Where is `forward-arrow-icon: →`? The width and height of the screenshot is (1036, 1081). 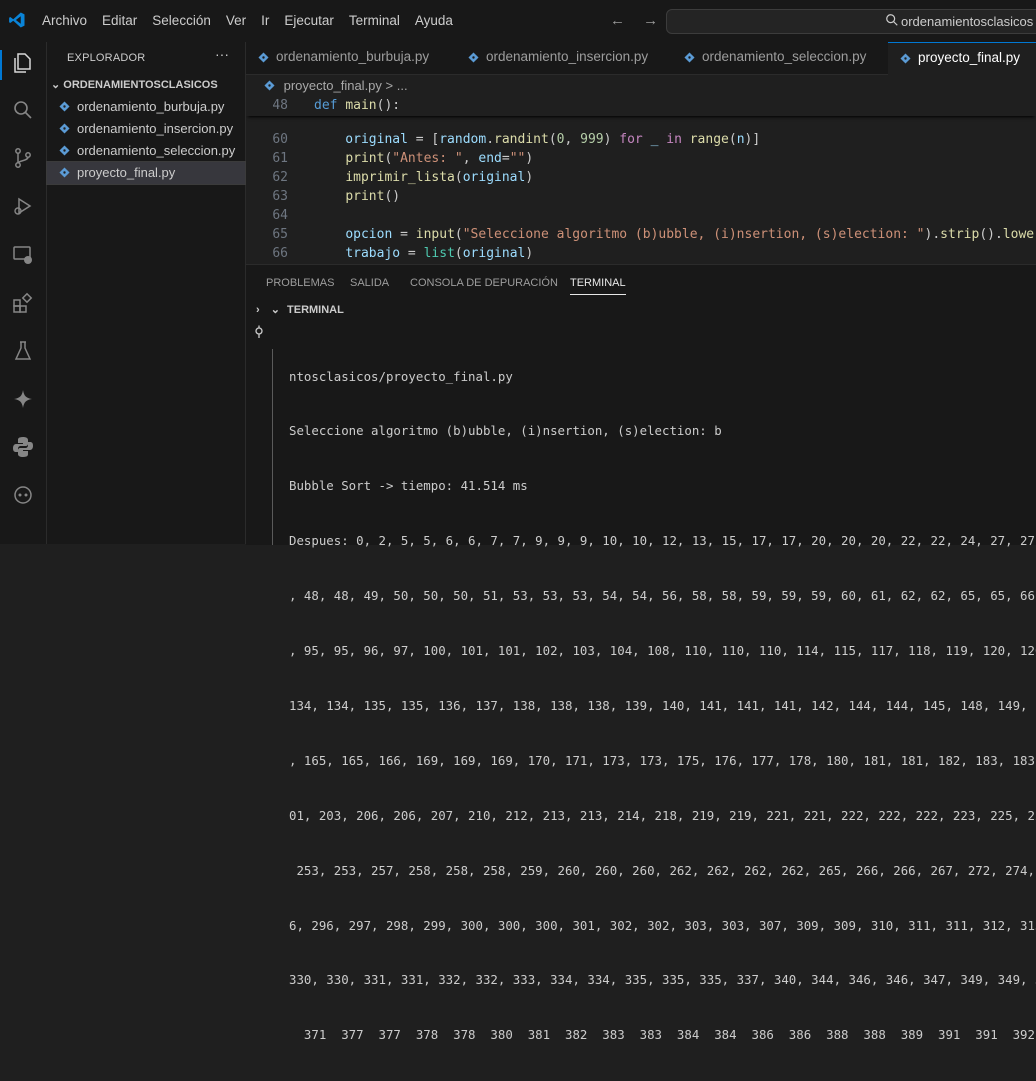 forward-arrow-icon: → is located at coordinates (650, 20).